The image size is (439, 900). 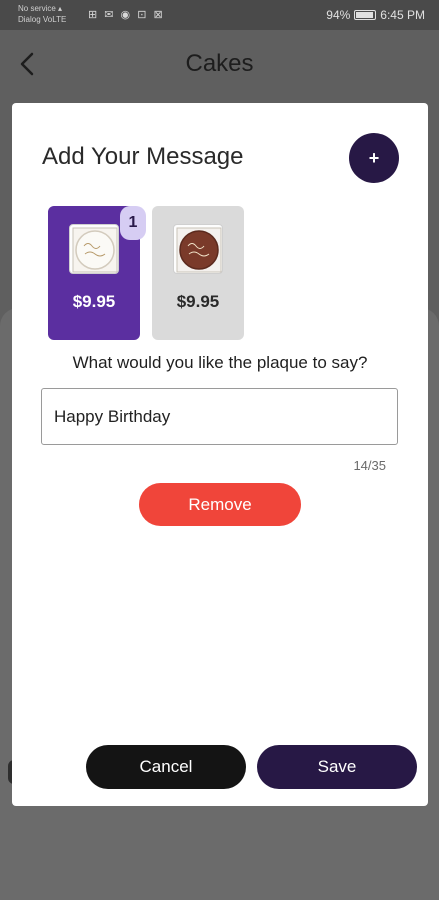 I want to click on plaque-option-chocolate: $9.95, so click(x=198, y=273).